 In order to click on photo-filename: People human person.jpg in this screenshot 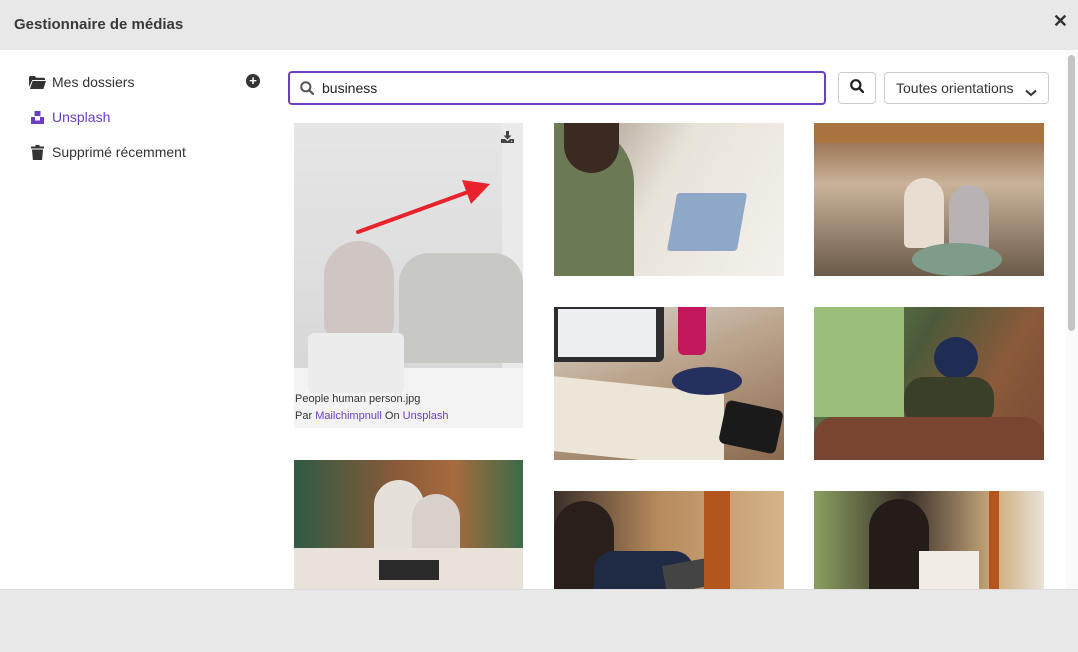, I will do `click(358, 399)`.